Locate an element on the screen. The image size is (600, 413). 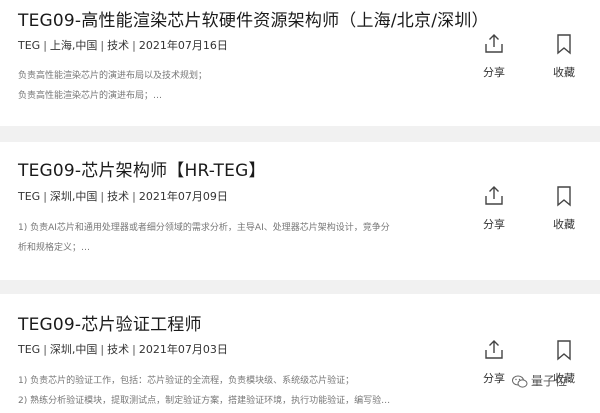
job-meta: TEG | 上海,中国 | 技术 | 2021年07月16日 is located at coordinates (123, 45).